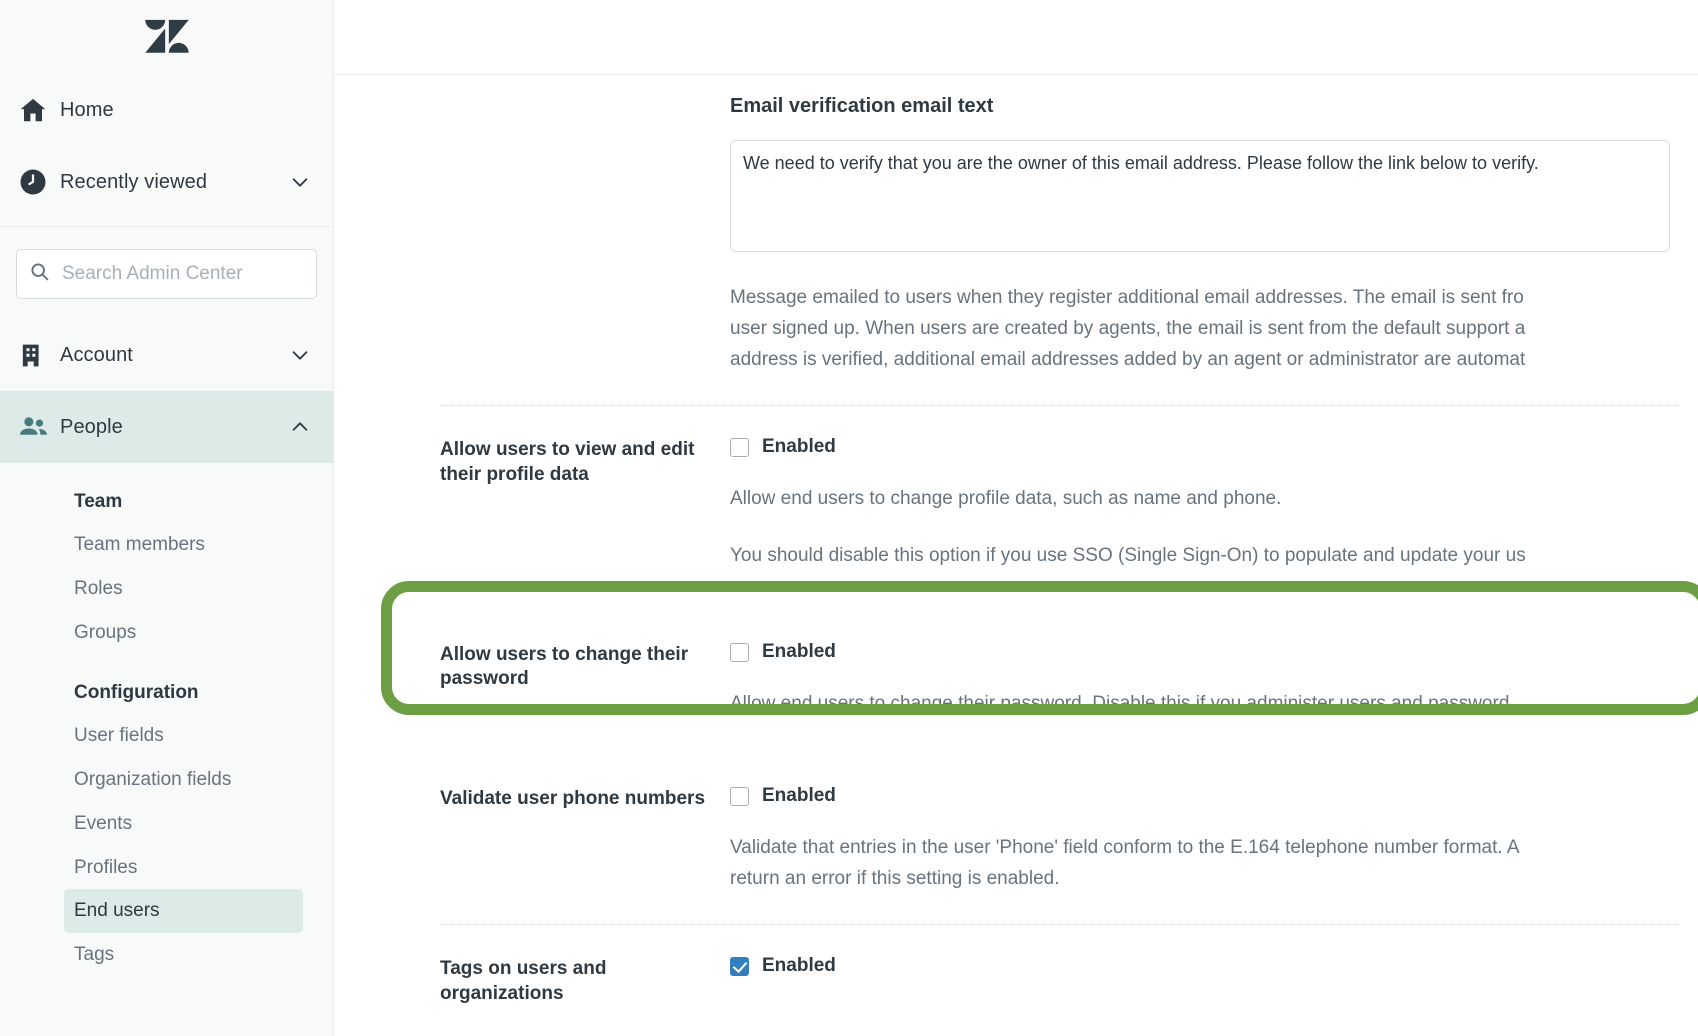 Image resolution: width=1698 pixels, height=1036 pixels. What do you see at coordinates (183, 633) in the screenshot?
I see `sidebar-item-groups: Groups` at bounding box center [183, 633].